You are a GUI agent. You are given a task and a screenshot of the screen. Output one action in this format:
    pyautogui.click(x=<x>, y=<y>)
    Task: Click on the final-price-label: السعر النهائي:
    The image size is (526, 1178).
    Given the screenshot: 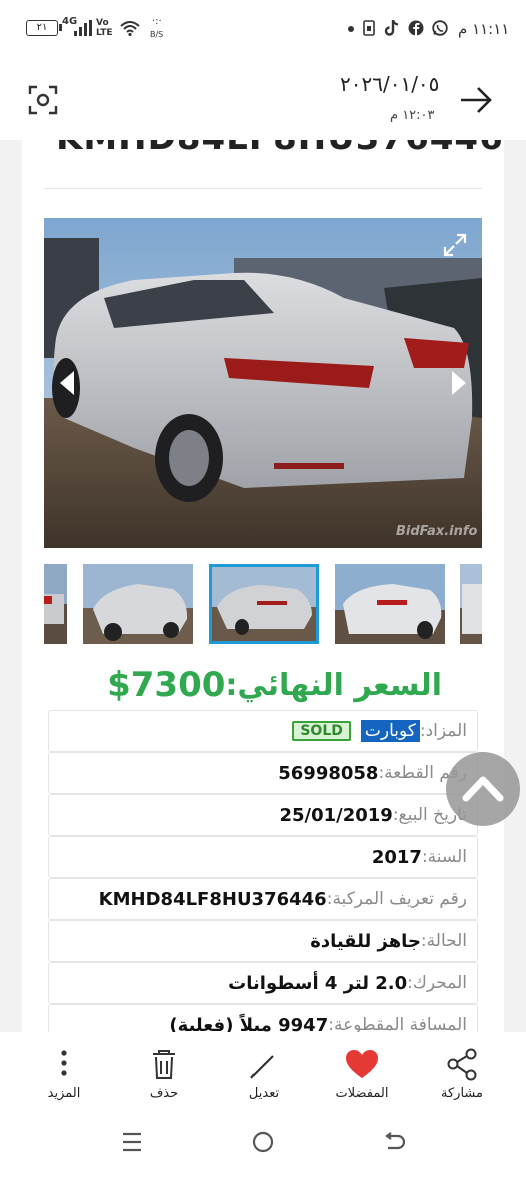 What is the action you would take?
    pyautogui.click(x=333, y=685)
    